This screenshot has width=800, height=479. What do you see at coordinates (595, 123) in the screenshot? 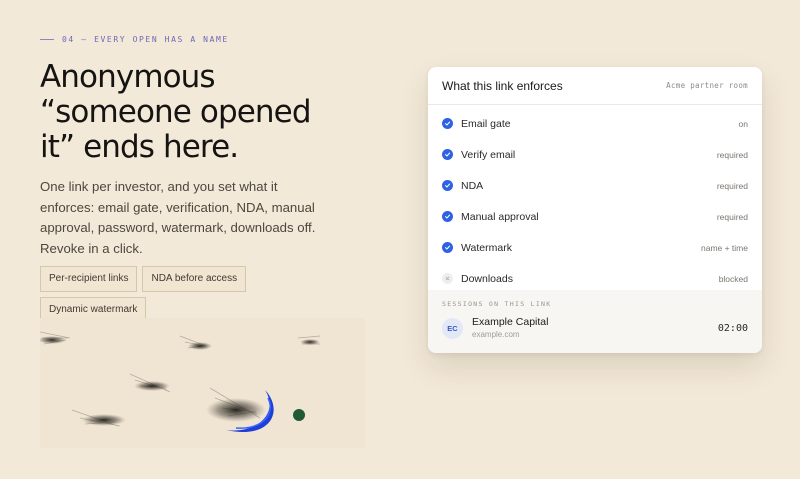
I see `rule-row-email-gate: Email gate on` at bounding box center [595, 123].